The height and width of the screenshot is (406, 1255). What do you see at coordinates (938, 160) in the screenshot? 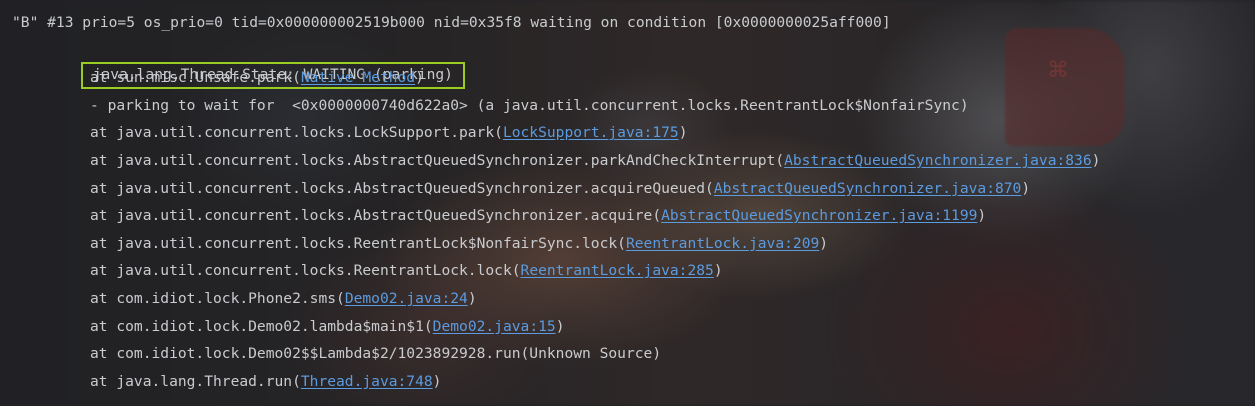
I see `source-location-link: AbstractQueuedSynchronizer.java:836` at bounding box center [938, 160].